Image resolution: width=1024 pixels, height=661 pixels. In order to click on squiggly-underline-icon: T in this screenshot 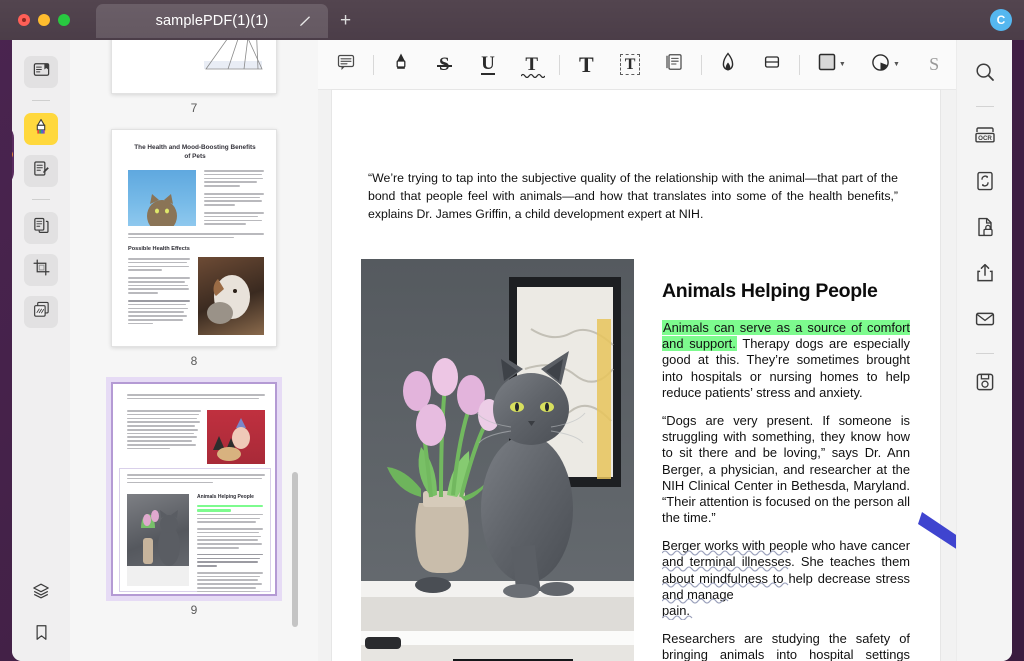, I will do `click(533, 66)`.